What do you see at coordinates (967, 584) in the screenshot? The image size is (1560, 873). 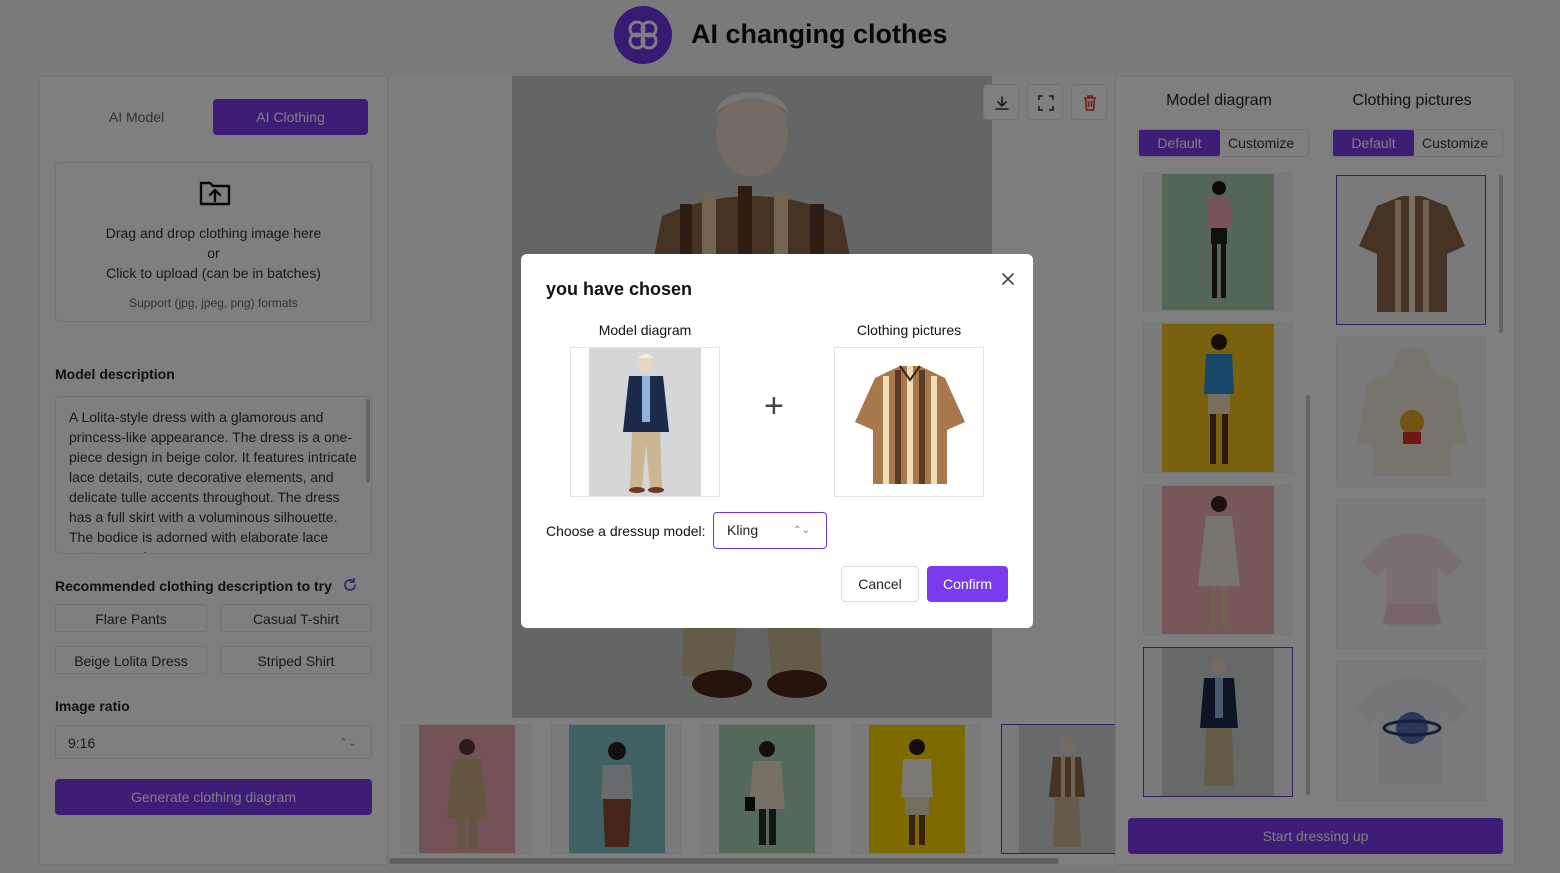 I see `confirm-button: Confirm` at bounding box center [967, 584].